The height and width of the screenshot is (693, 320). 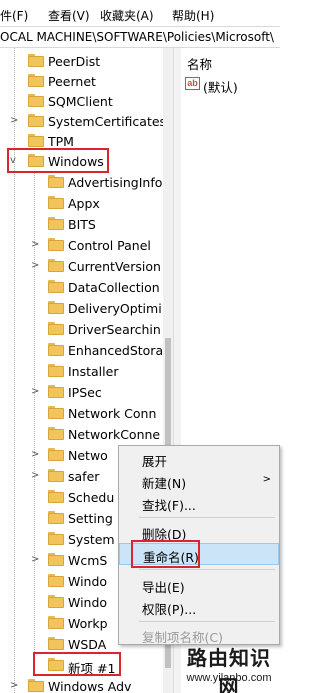 What do you see at coordinates (109, 245) in the screenshot?
I see `tree-item-label: Control Panel` at bounding box center [109, 245].